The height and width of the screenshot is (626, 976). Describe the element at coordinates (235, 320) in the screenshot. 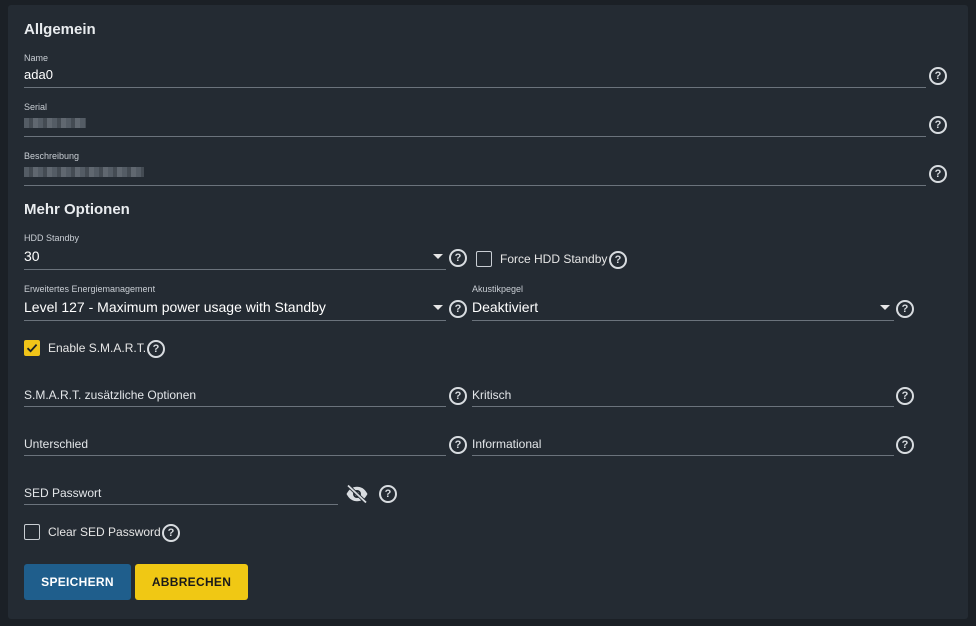

I see `apm-underline` at that location.